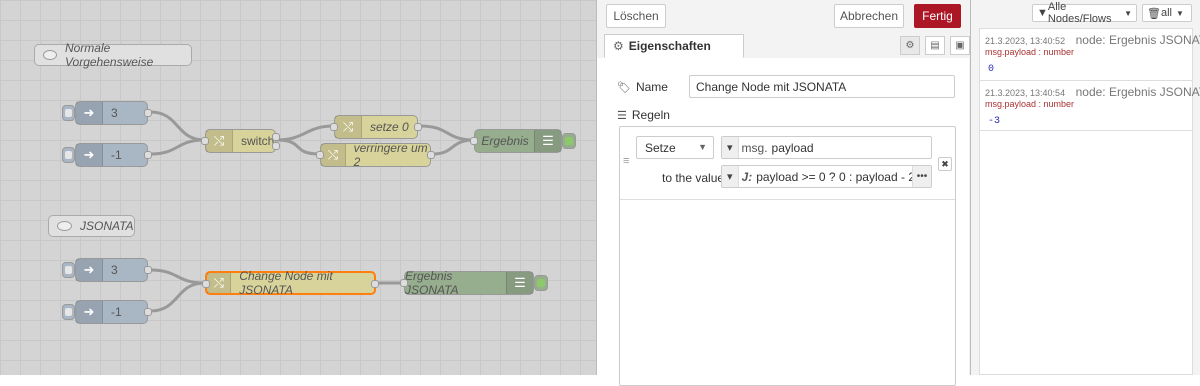 The width and height of the screenshot is (1200, 386). What do you see at coordinates (1025, 41) in the screenshot?
I see `message-time: 21.3.2023, 13:40:52` at bounding box center [1025, 41].